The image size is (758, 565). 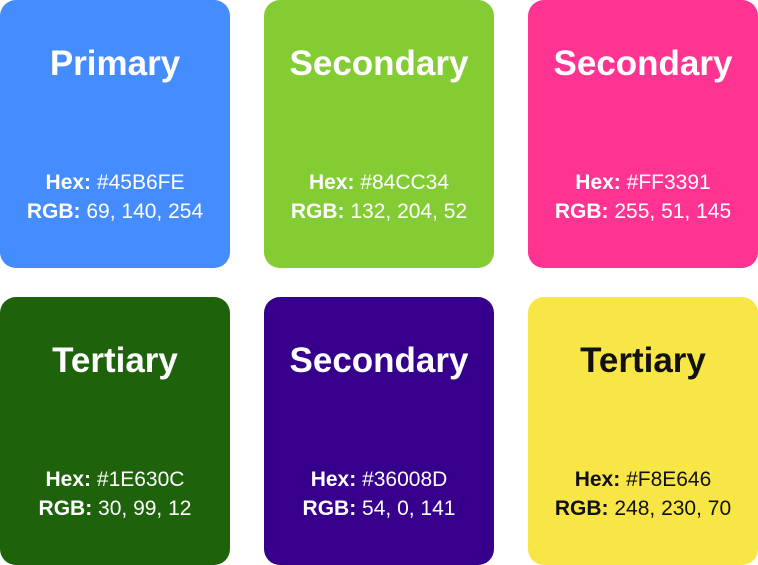 I want to click on hex-value: #1E630C, so click(x=140, y=479).